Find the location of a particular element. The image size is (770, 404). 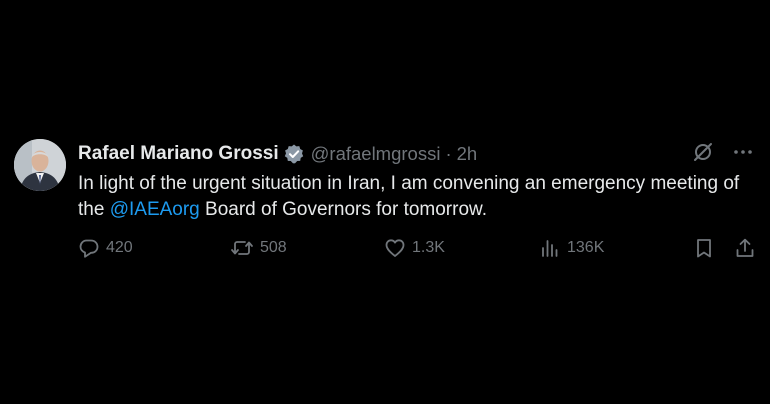

like-count: 1.3K is located at coordinates (428, 247).